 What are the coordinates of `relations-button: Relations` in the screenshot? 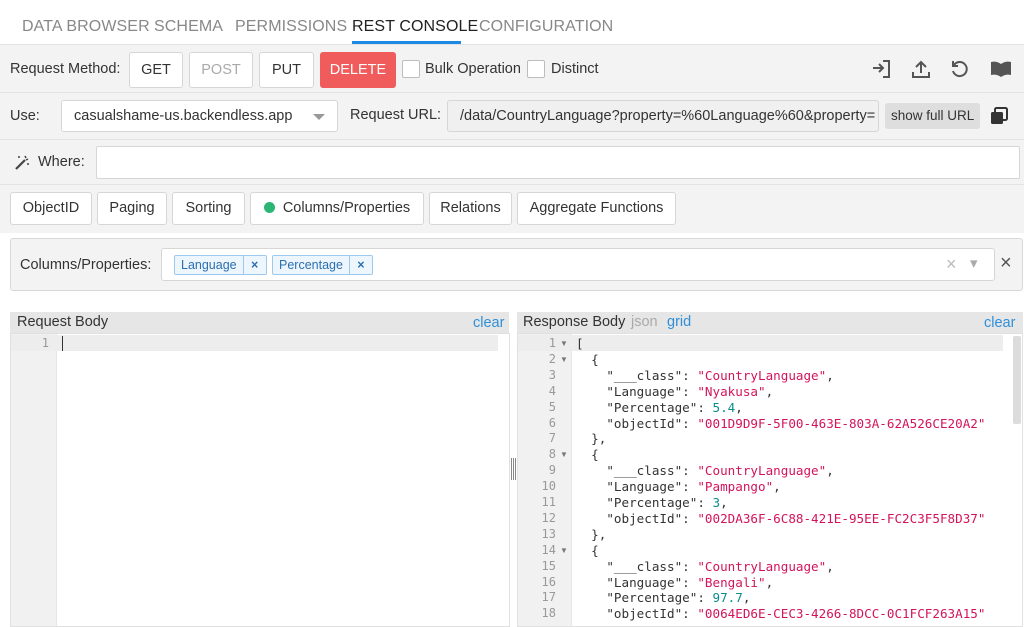 It's located at (470, 208).